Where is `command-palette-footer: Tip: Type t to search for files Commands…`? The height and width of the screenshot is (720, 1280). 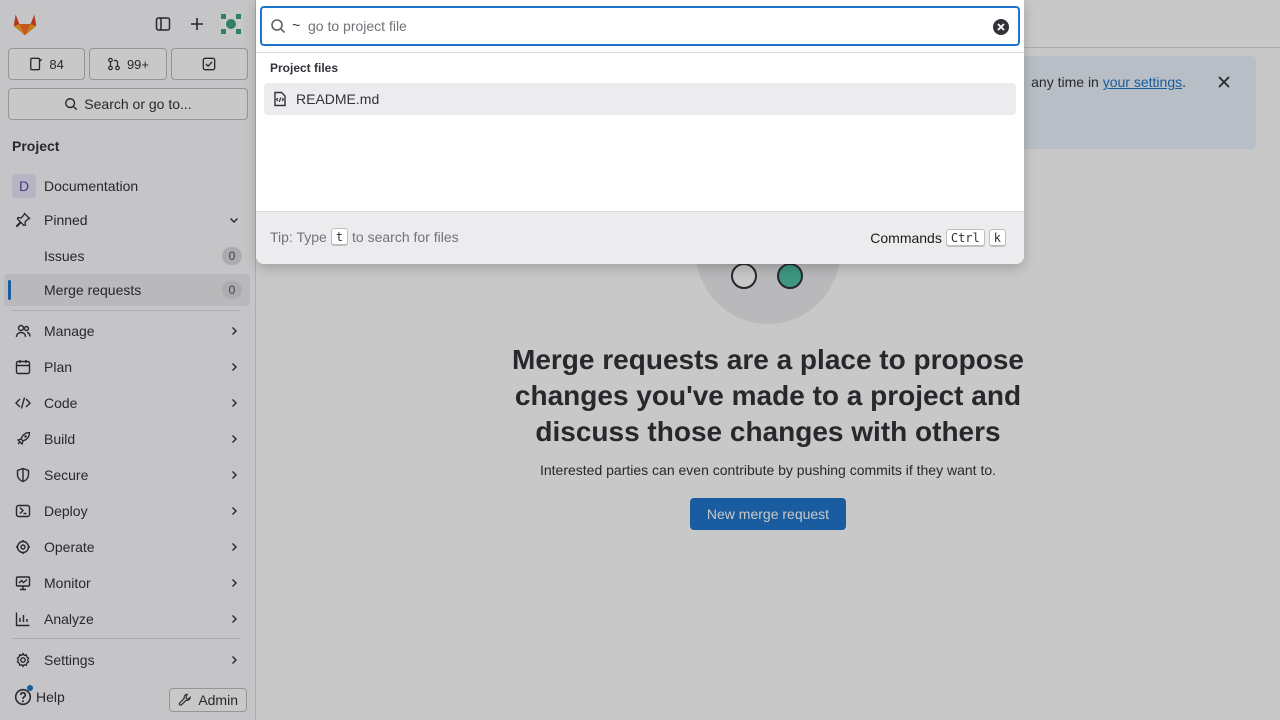 command-palette-footer: Tip: Type t to search for files Commands… is located at coordinates (640, 237).